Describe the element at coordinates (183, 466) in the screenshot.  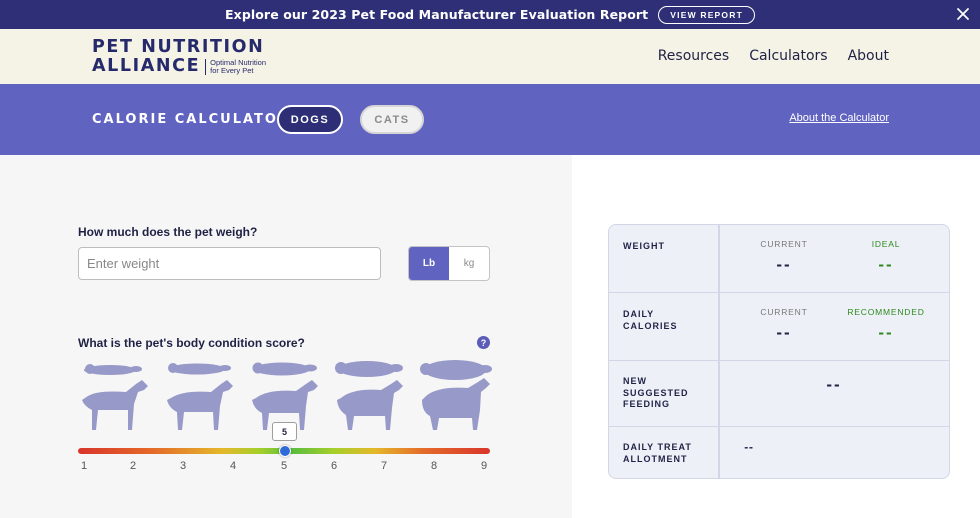
I see `tick-3: 3` at that location.